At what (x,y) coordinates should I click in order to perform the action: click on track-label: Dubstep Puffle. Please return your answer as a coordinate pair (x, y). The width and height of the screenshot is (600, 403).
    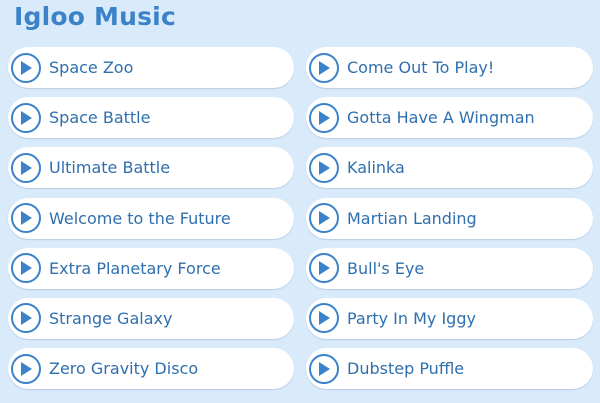
    Looking at the image, I should click on (406, 369).